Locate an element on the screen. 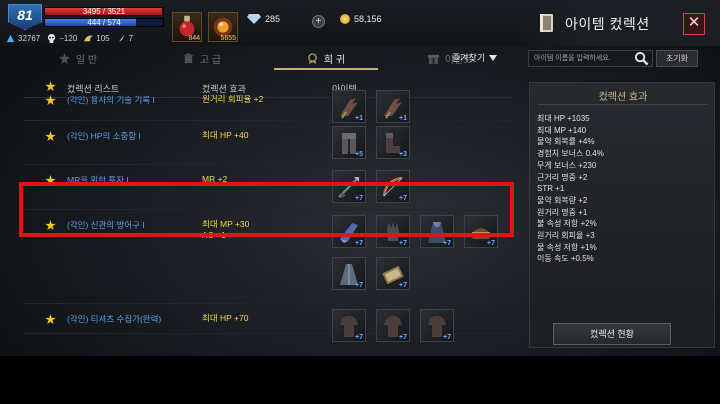 The width and height of the screenshot is (720, 404). collection-effect: MR +2 is located at coordinates (215, 179).